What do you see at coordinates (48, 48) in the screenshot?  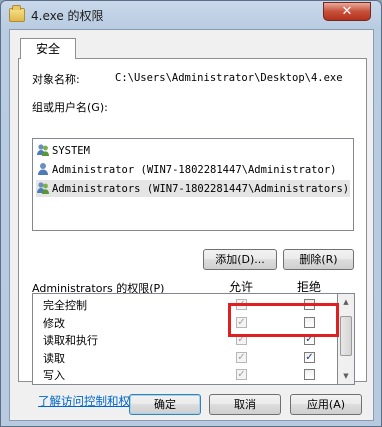 I see `tab-security: 安全` at bounding box center [48, 48].